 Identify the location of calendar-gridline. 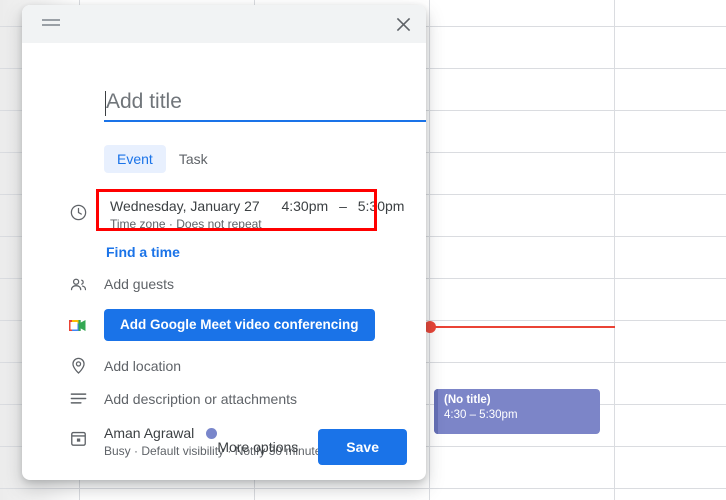
(363, 488).